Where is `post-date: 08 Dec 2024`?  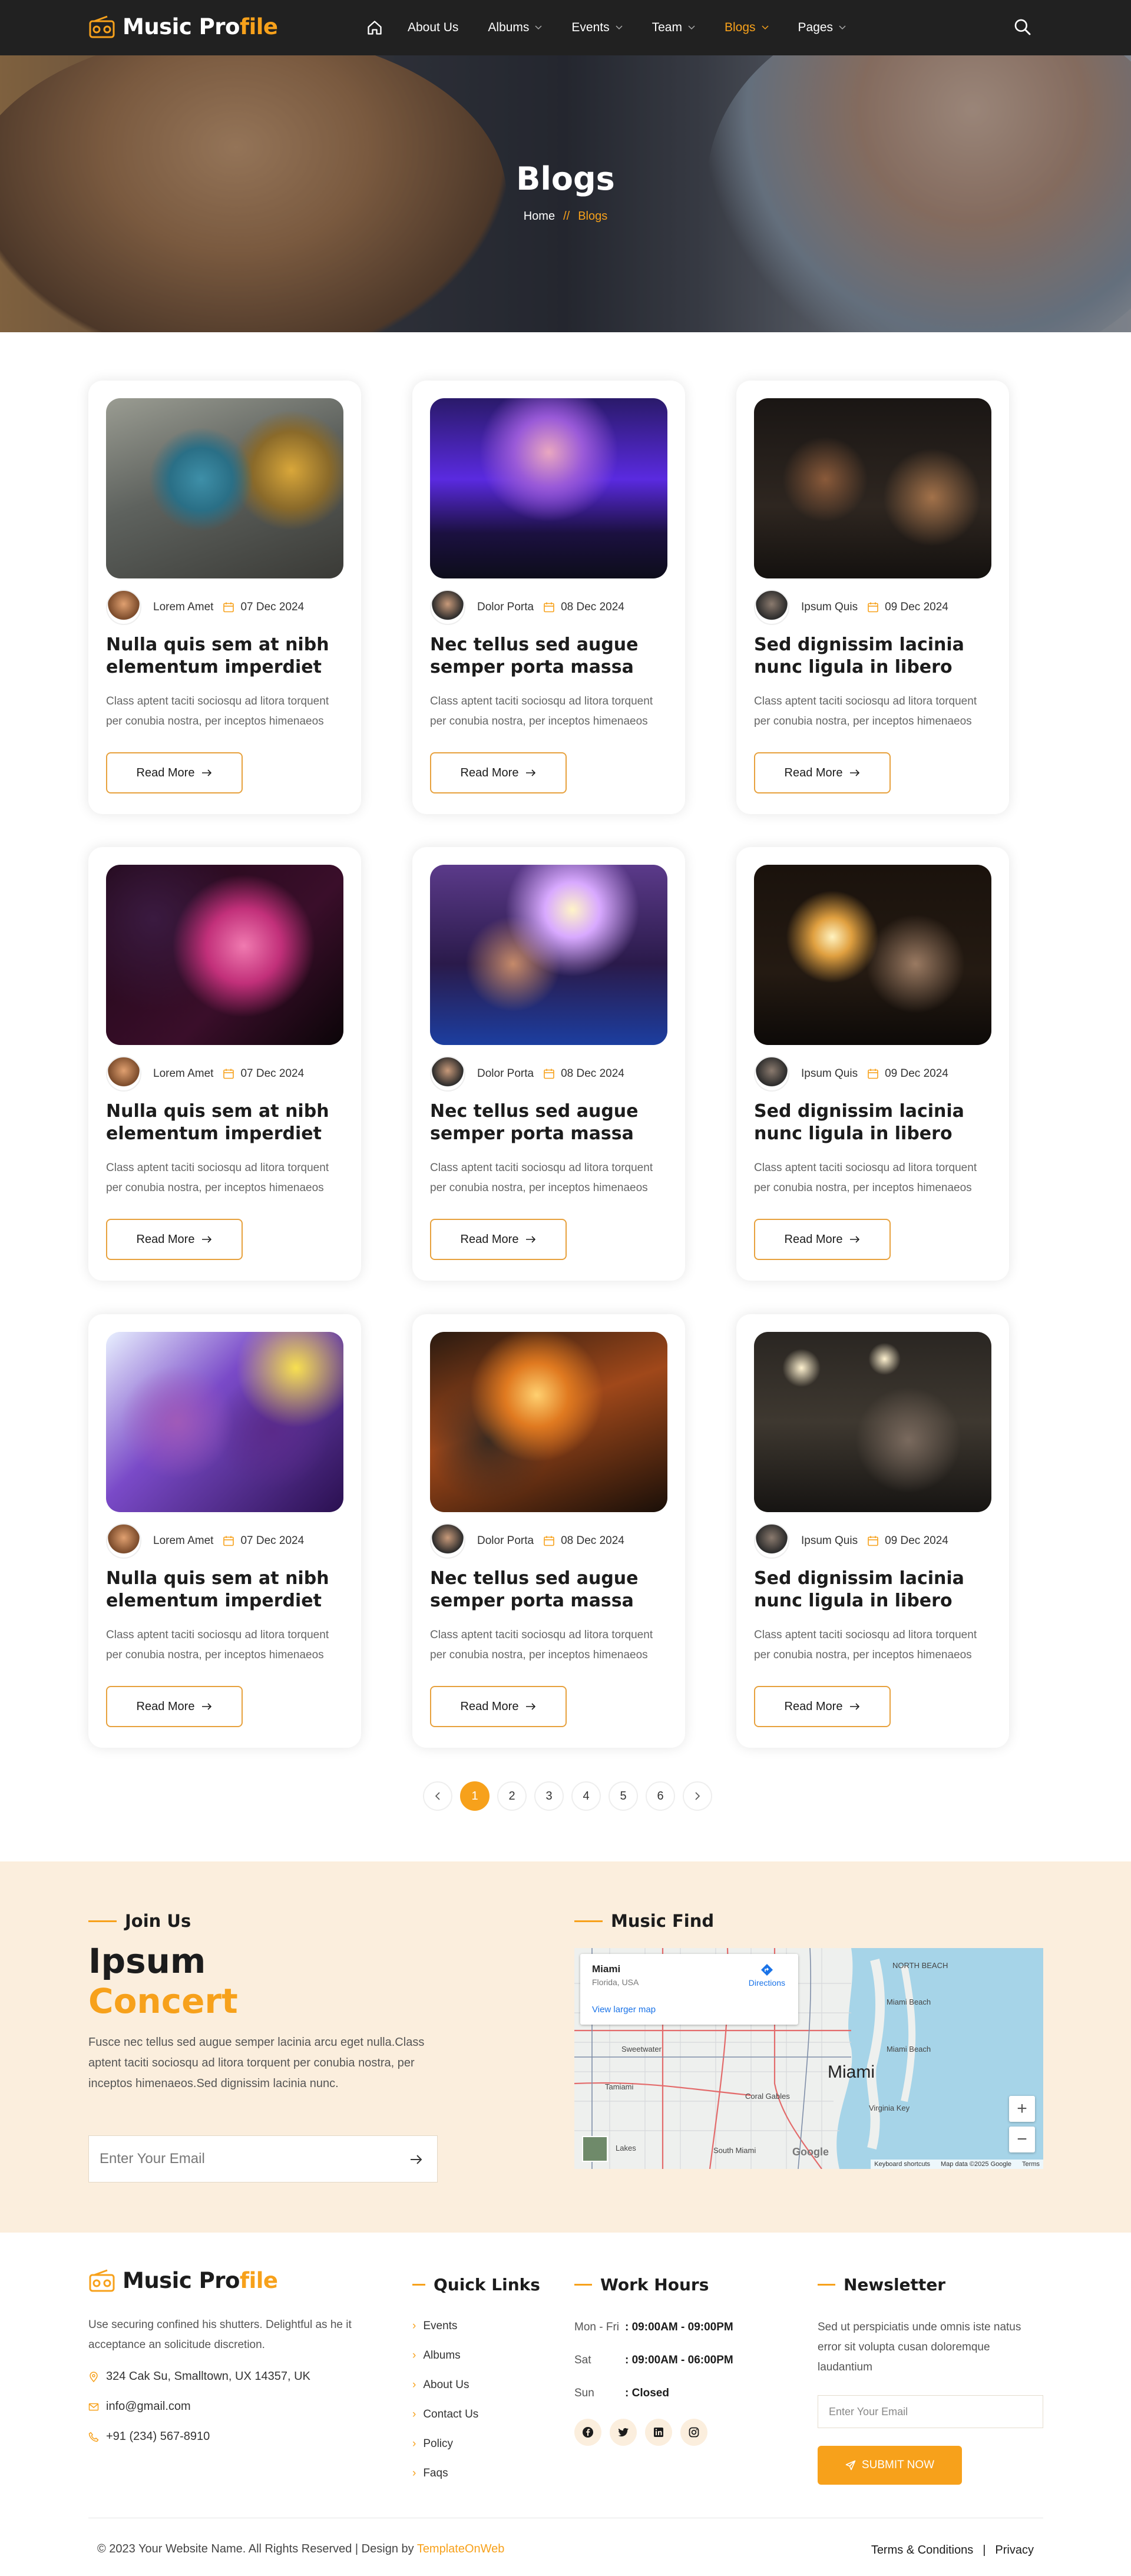 post-date: 08 Dec 2024 is located at coordinates (593, 607).